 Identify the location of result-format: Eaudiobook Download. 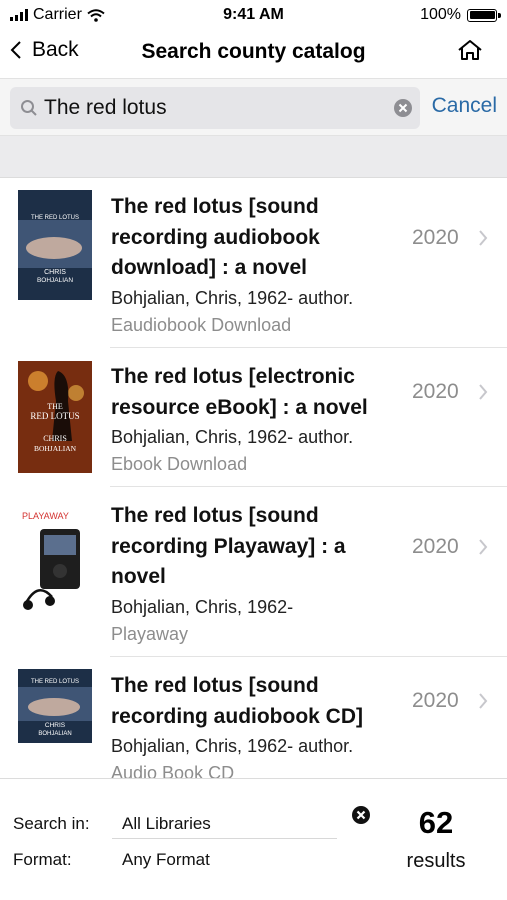
(201, 324).